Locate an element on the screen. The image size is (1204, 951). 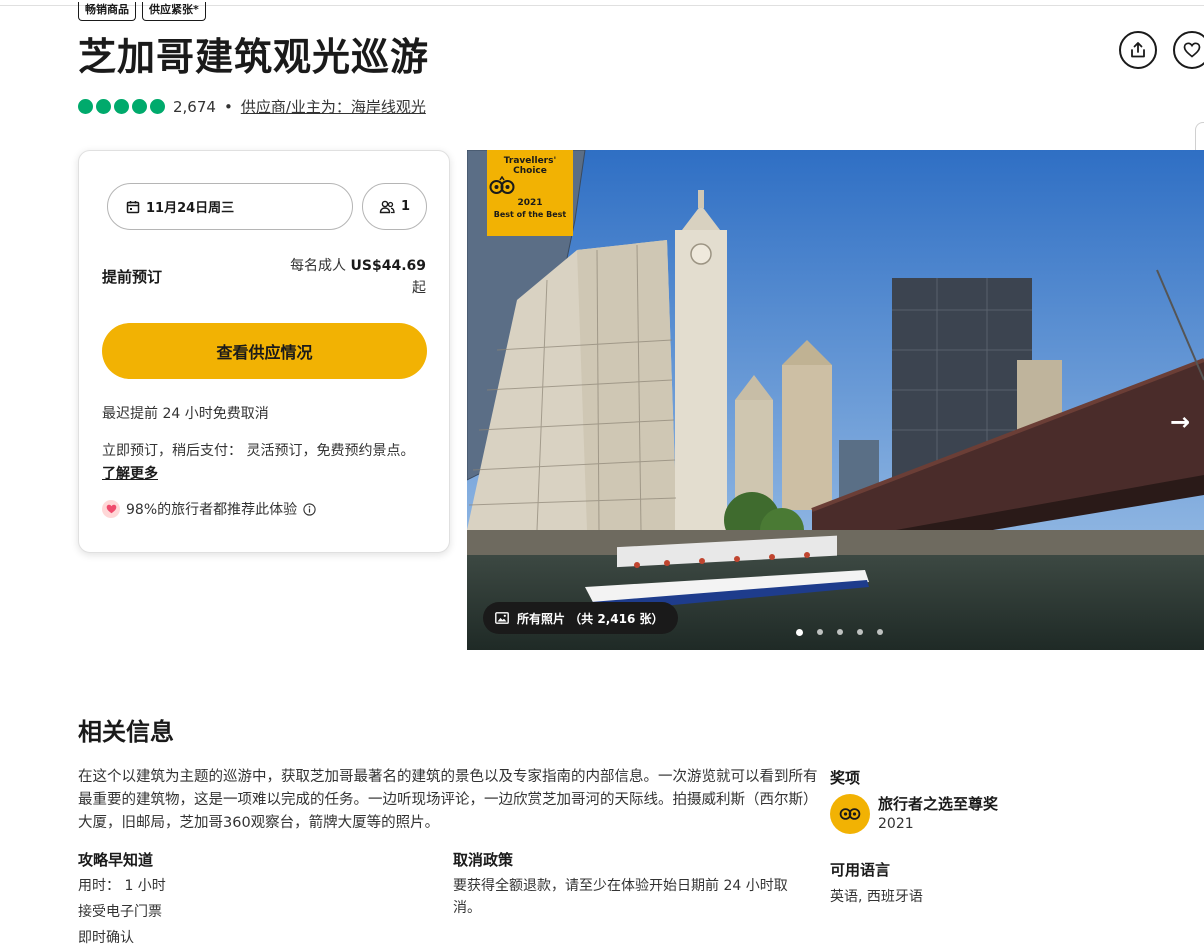
check-availability-button: 查看供应情况 is located at coordinates (264, 351).